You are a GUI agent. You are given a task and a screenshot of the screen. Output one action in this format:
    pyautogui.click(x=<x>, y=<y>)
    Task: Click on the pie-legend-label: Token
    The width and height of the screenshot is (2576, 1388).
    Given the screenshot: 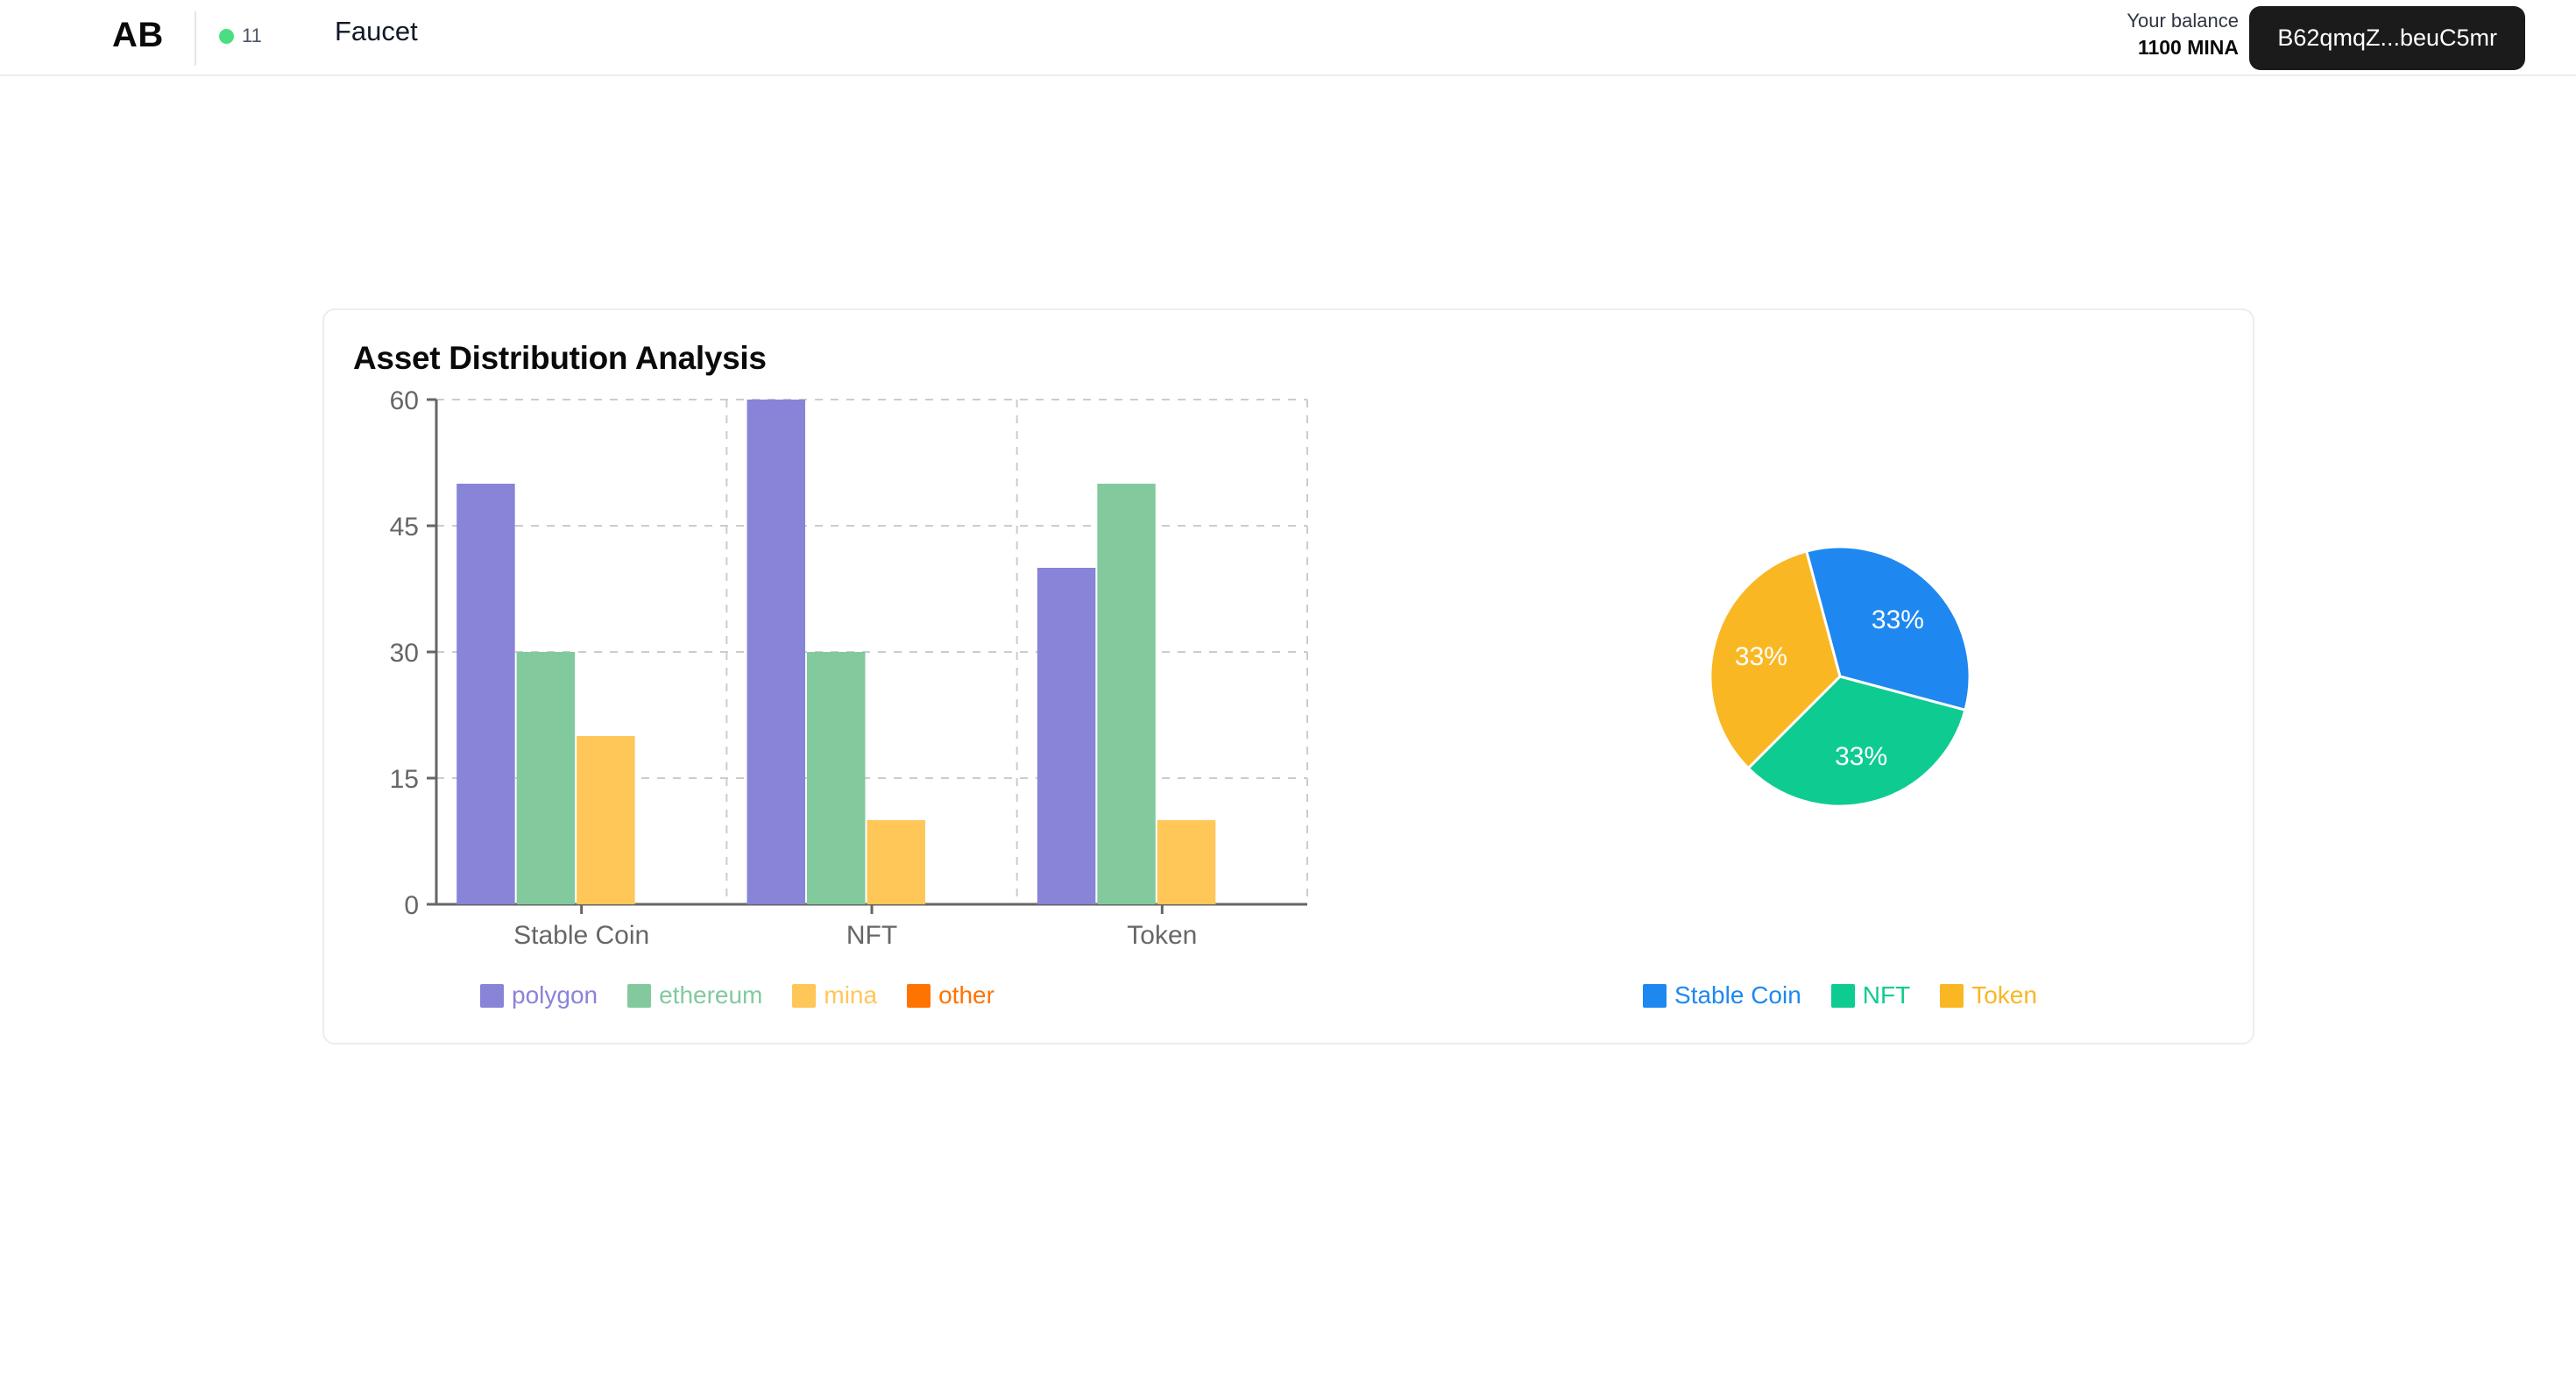 What is the action you would take?
    pyautogui.click(x=2004, y=995)
    